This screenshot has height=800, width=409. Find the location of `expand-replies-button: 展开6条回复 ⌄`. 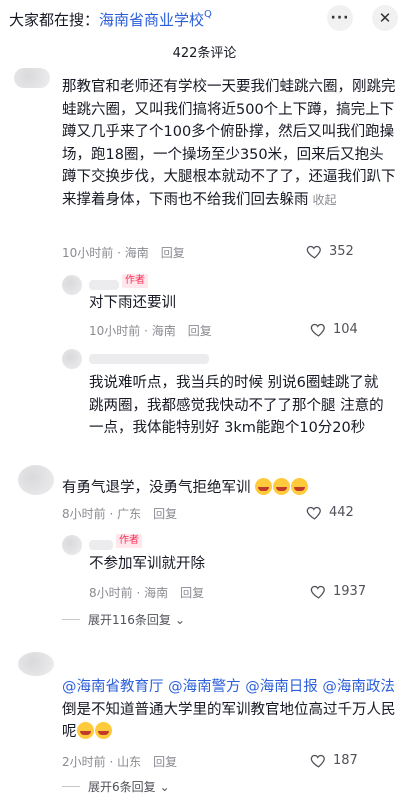

expand-replies-button: 展开6条回复 ⌄ is located at coordinates (116, 786).